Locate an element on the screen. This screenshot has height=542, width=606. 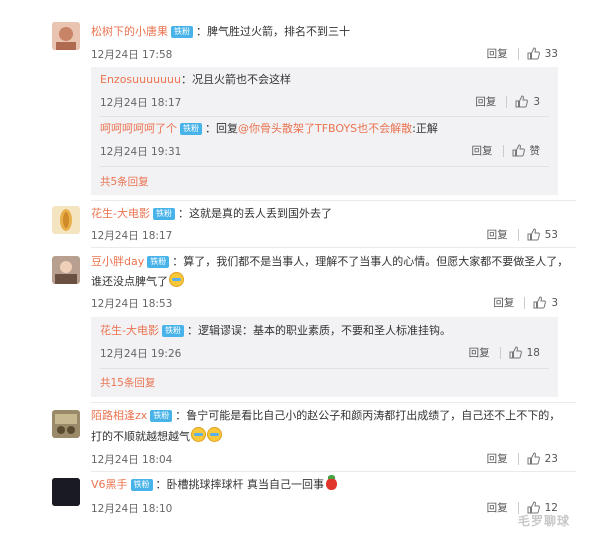
comment-actions: 回复 3 is located at coordinates (525, 302).